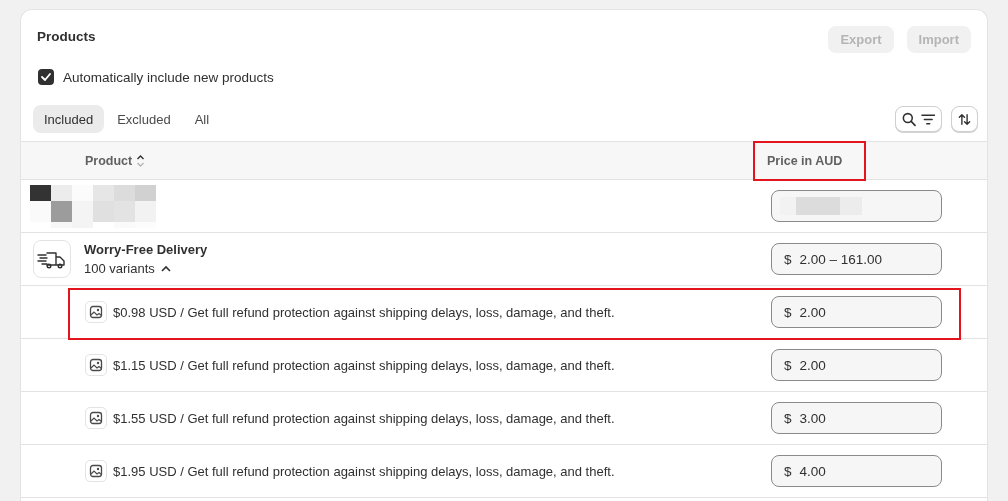  What do you see at coordinates (927, 119) in the screenshot?
I see `filter-icon` at bounding box center [927, 119].